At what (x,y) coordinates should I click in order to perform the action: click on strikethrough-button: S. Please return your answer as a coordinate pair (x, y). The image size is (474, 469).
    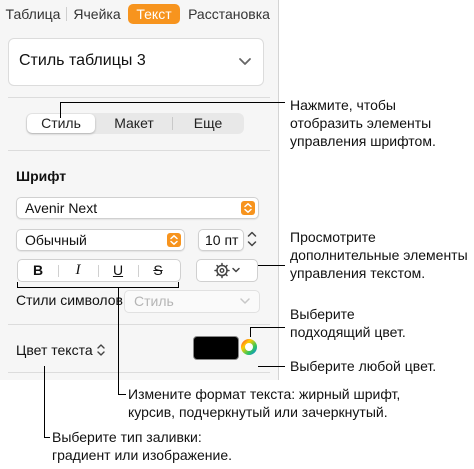
    Looking at the image, I should click on (158, 270).